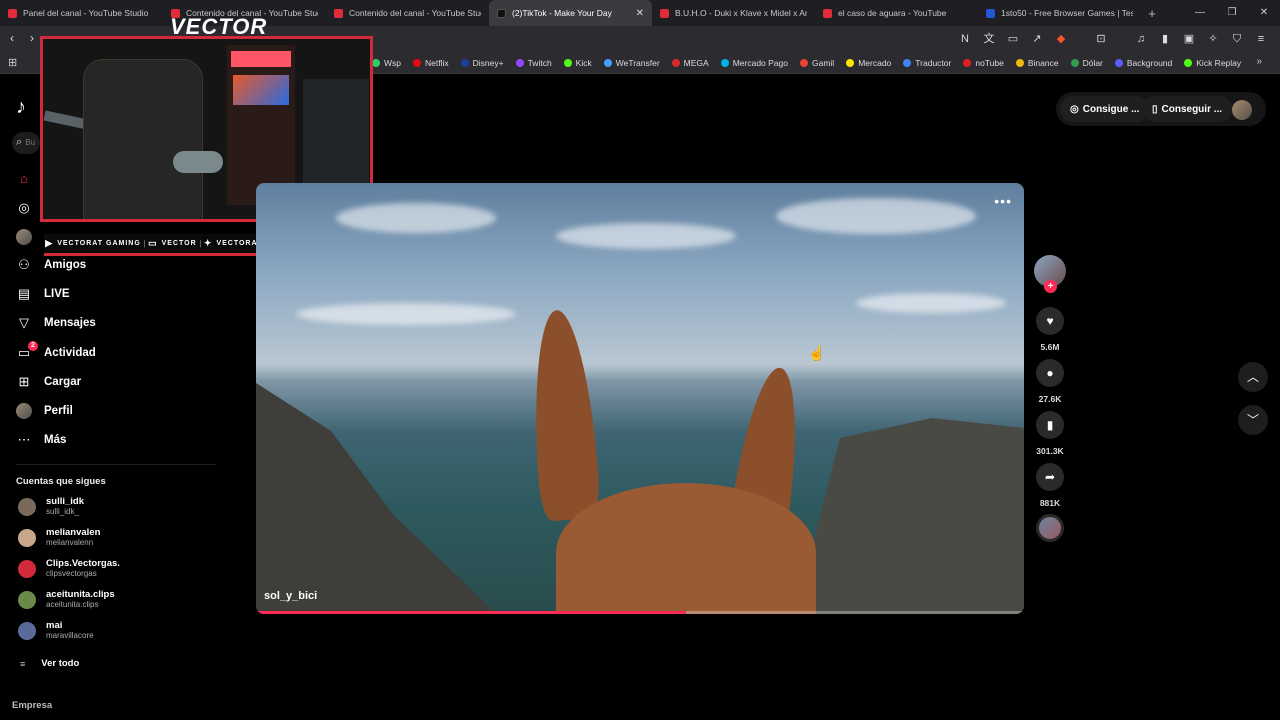 The width and height of the screenshot is (1280, 720). What do you see at coordinates (482, 63) in the screenshot?
I see `bookmark-item: Disney+` at bounding box center [482, 63].